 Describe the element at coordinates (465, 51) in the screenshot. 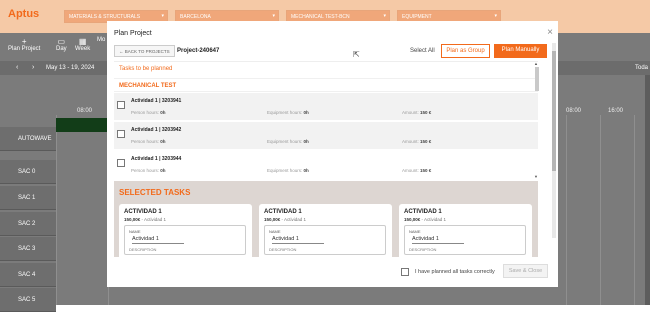

I see `plan-as-group-button: Plan as Group` at that location.